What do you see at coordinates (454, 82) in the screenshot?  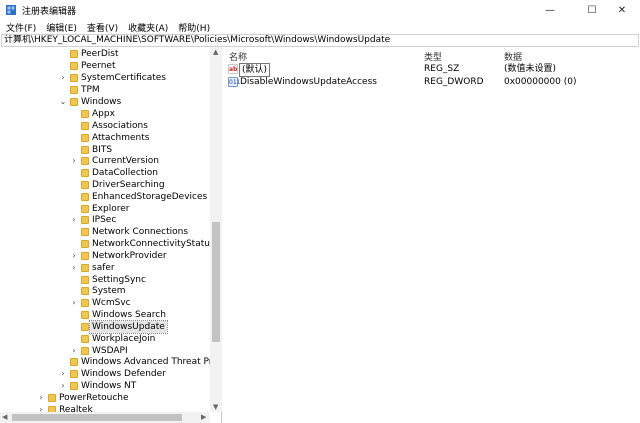 I see `value-type: REG_DWORD` at bounding box center [454, 82].